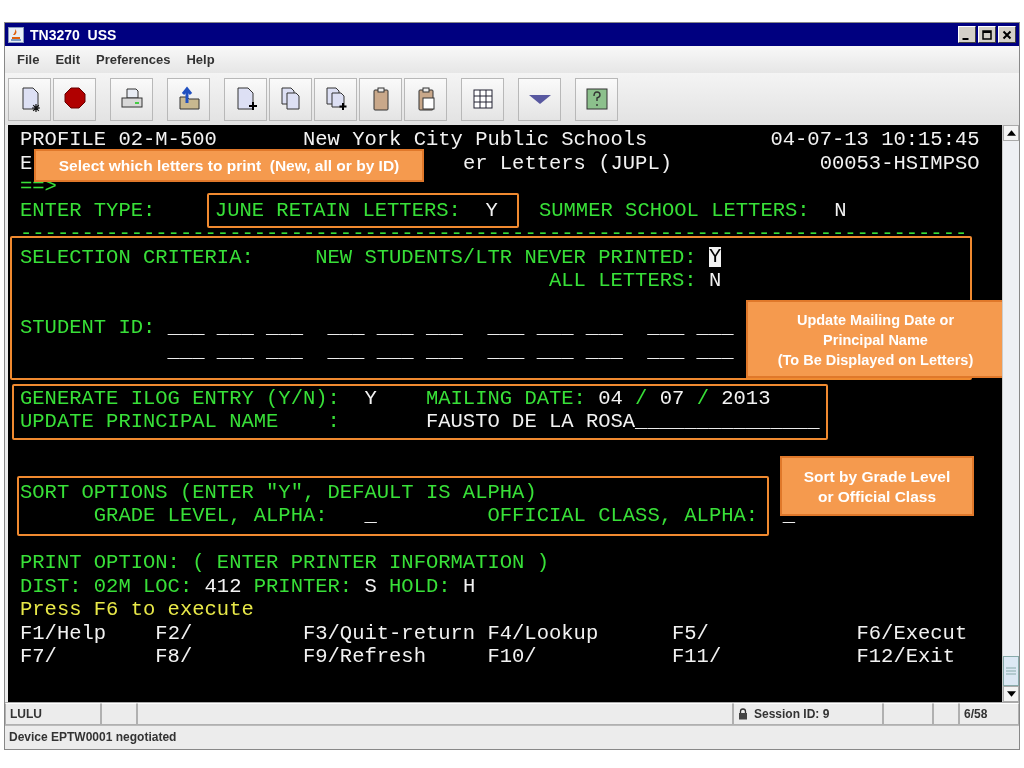 The image size is (1024, 768). Describe the element at coordinates (88, 328) in the screenshot. I see `field-label: STUDENT ID:` at that location.